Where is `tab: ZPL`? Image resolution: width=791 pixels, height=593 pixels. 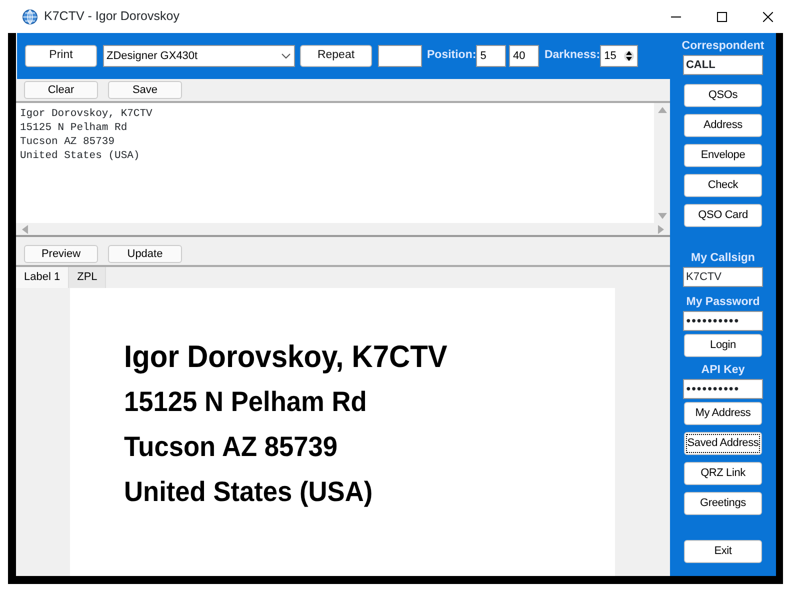 tab: ZPL is located at coordinates (87, 277).